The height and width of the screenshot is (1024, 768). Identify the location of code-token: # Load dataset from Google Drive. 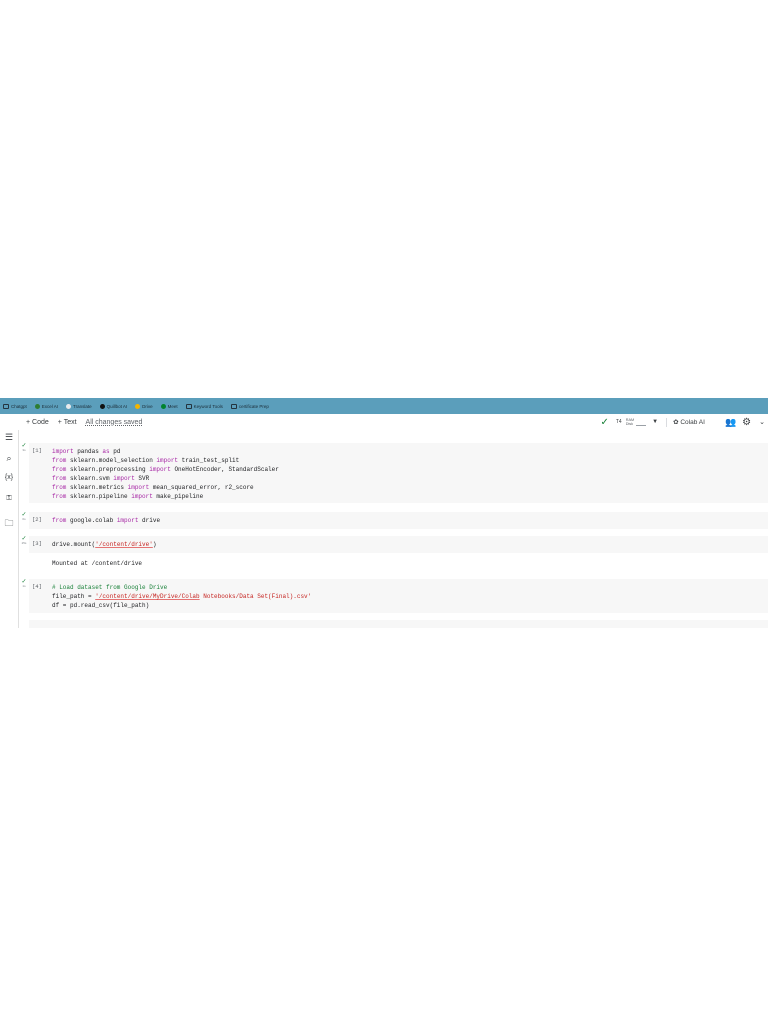
(110, 587).